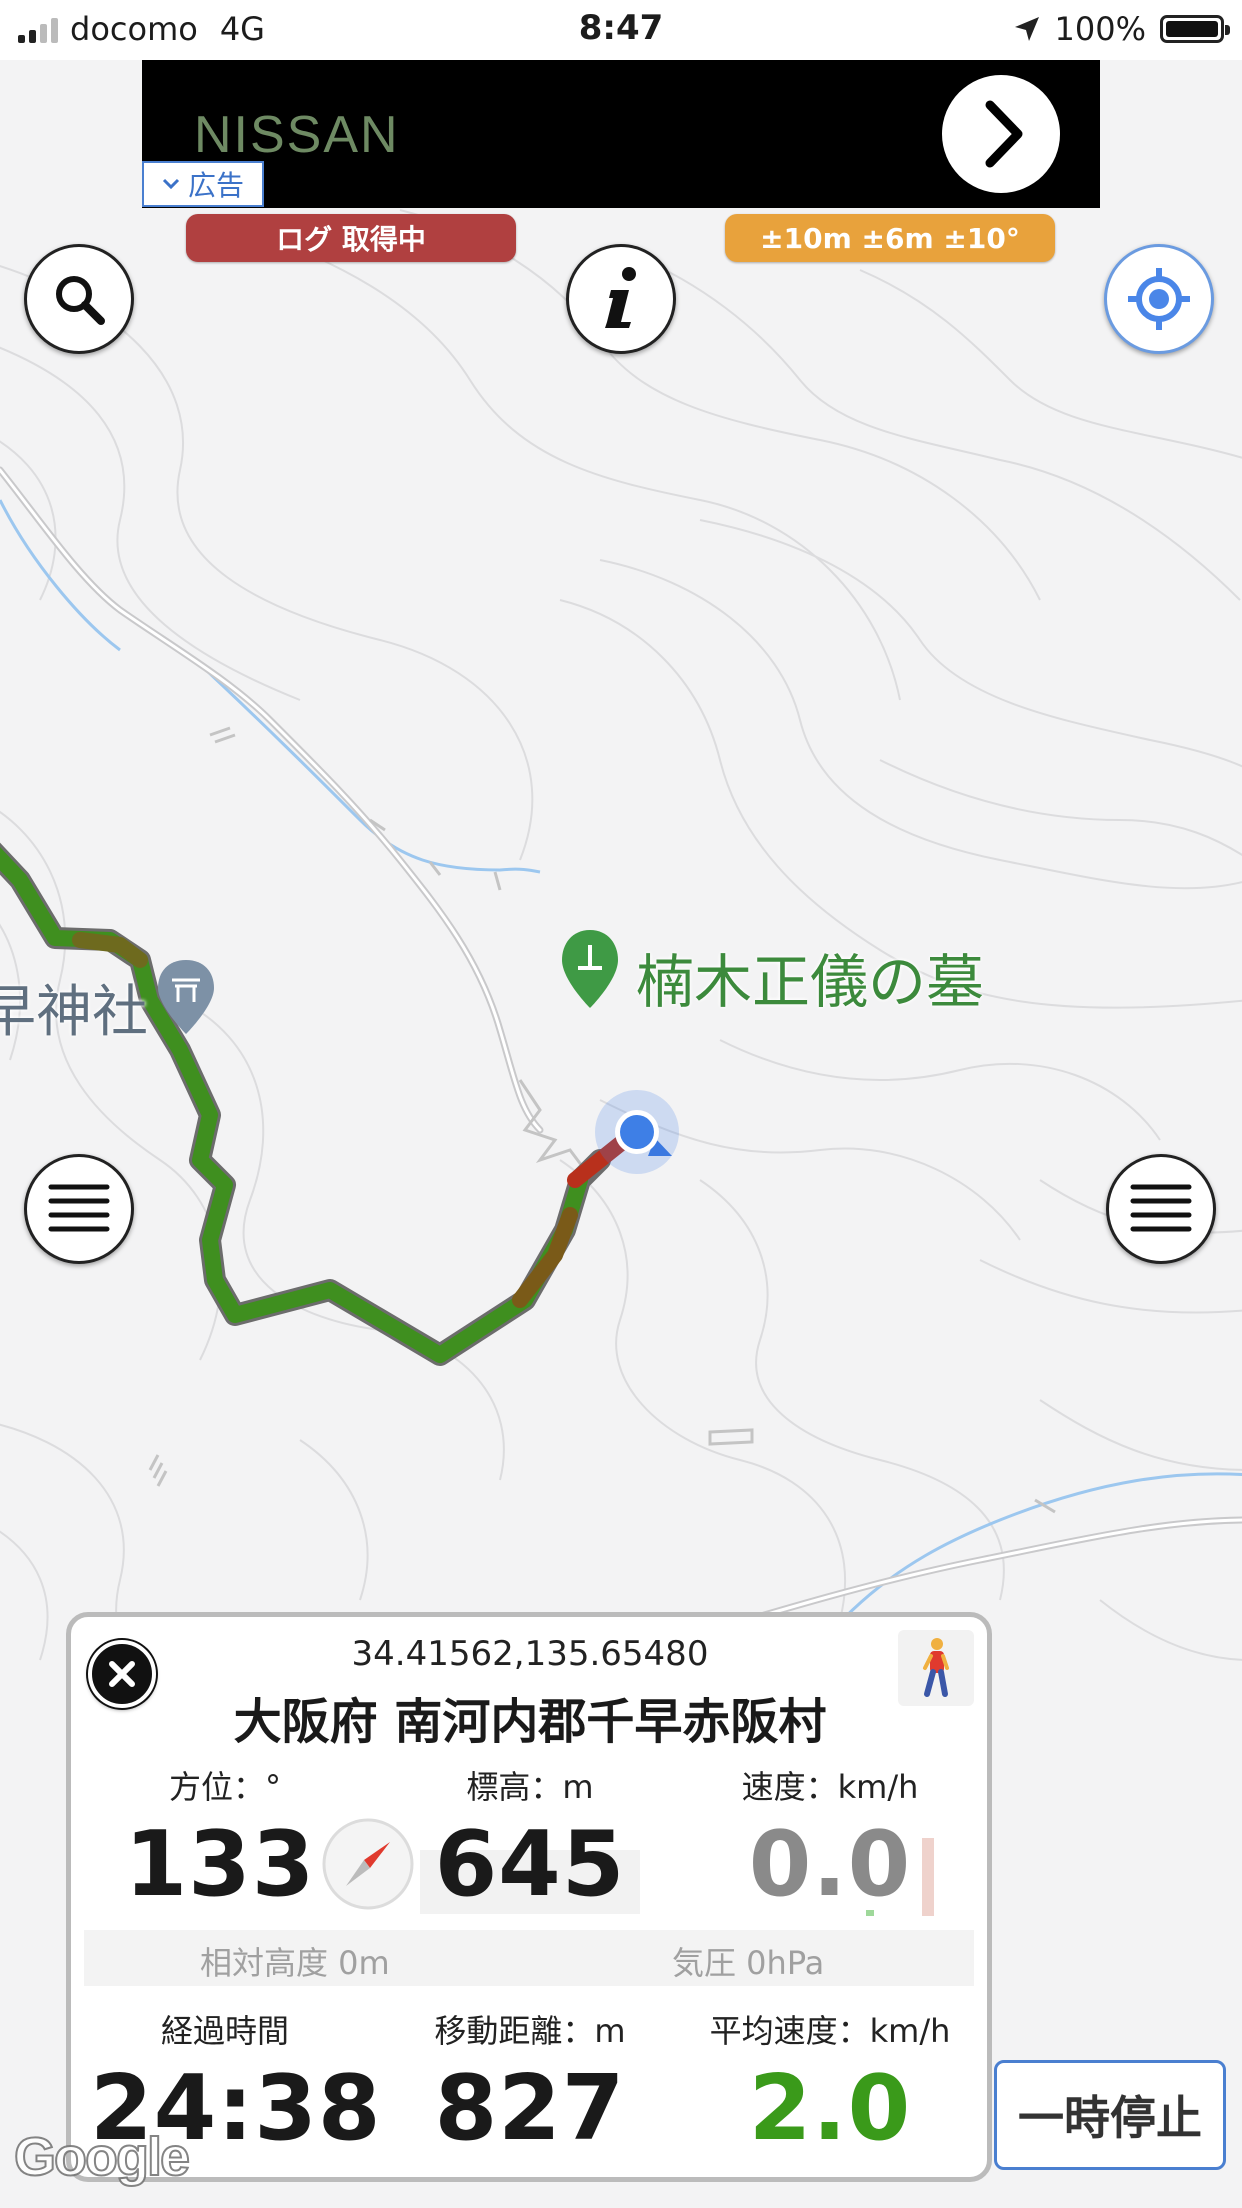 This screenshot has height=2208, width=1242. What do you see at coordinates (830, 1787) in the screenshot?
I see `speed-label: 速度：km/h` at bounding box center [830, 1787].